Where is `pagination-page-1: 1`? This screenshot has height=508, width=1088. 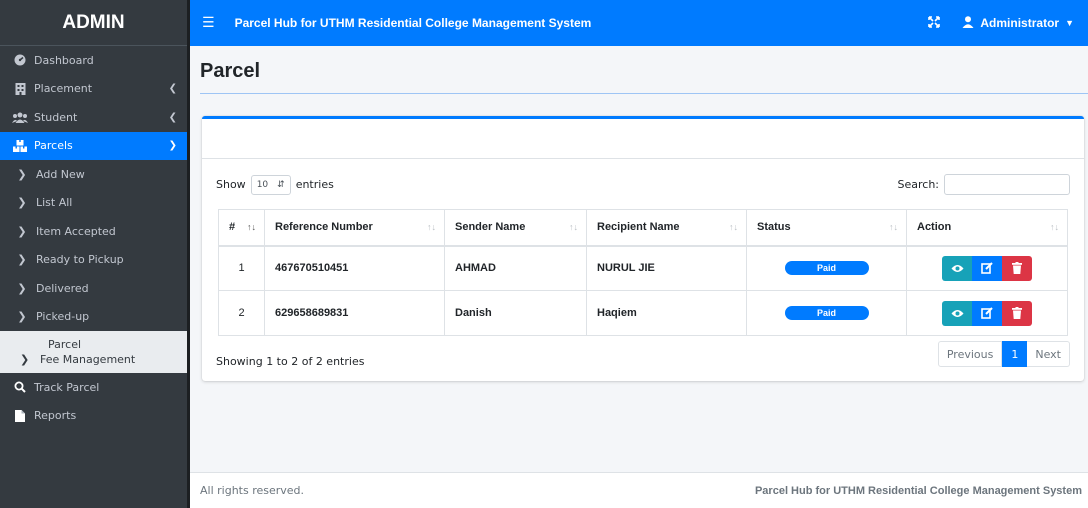
pagination-page-1: 1 is located at coordinates (1015, 354).